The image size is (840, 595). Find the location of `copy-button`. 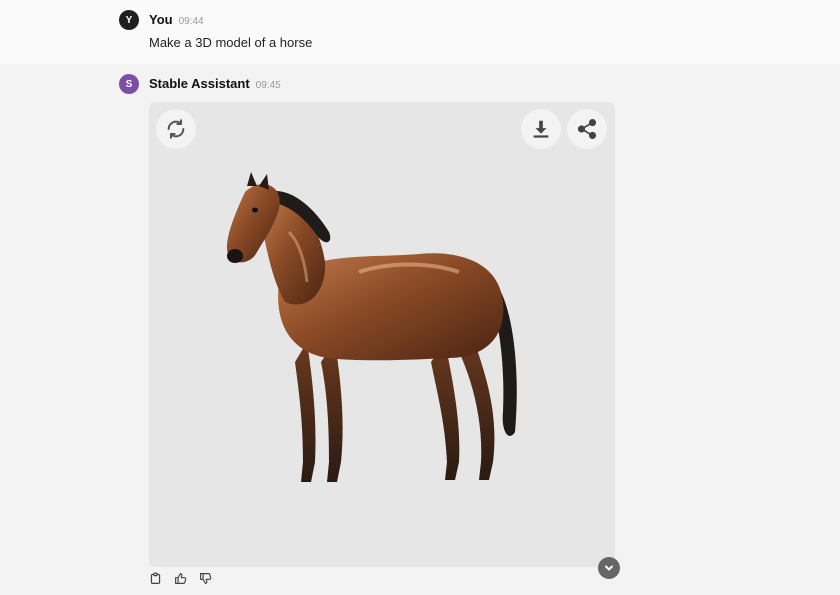

copy-button is located at coordinates (155, 578).